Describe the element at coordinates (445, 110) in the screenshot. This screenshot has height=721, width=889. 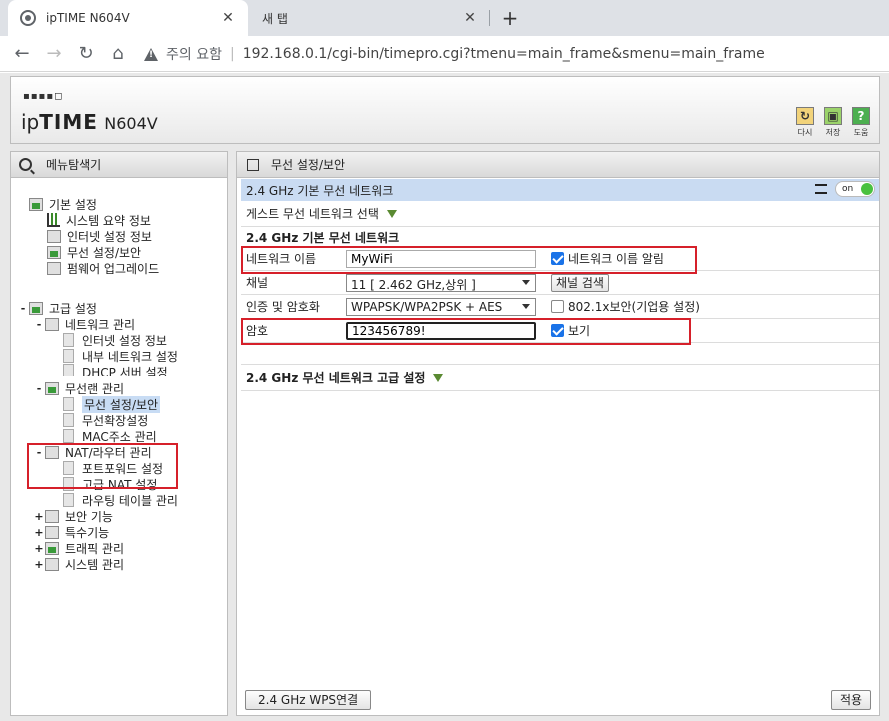
I see `router-header: ▪▪▪▪◻ ipTIME N604V ↻ 다시 ▣ 저장 ? 도움` at that location.